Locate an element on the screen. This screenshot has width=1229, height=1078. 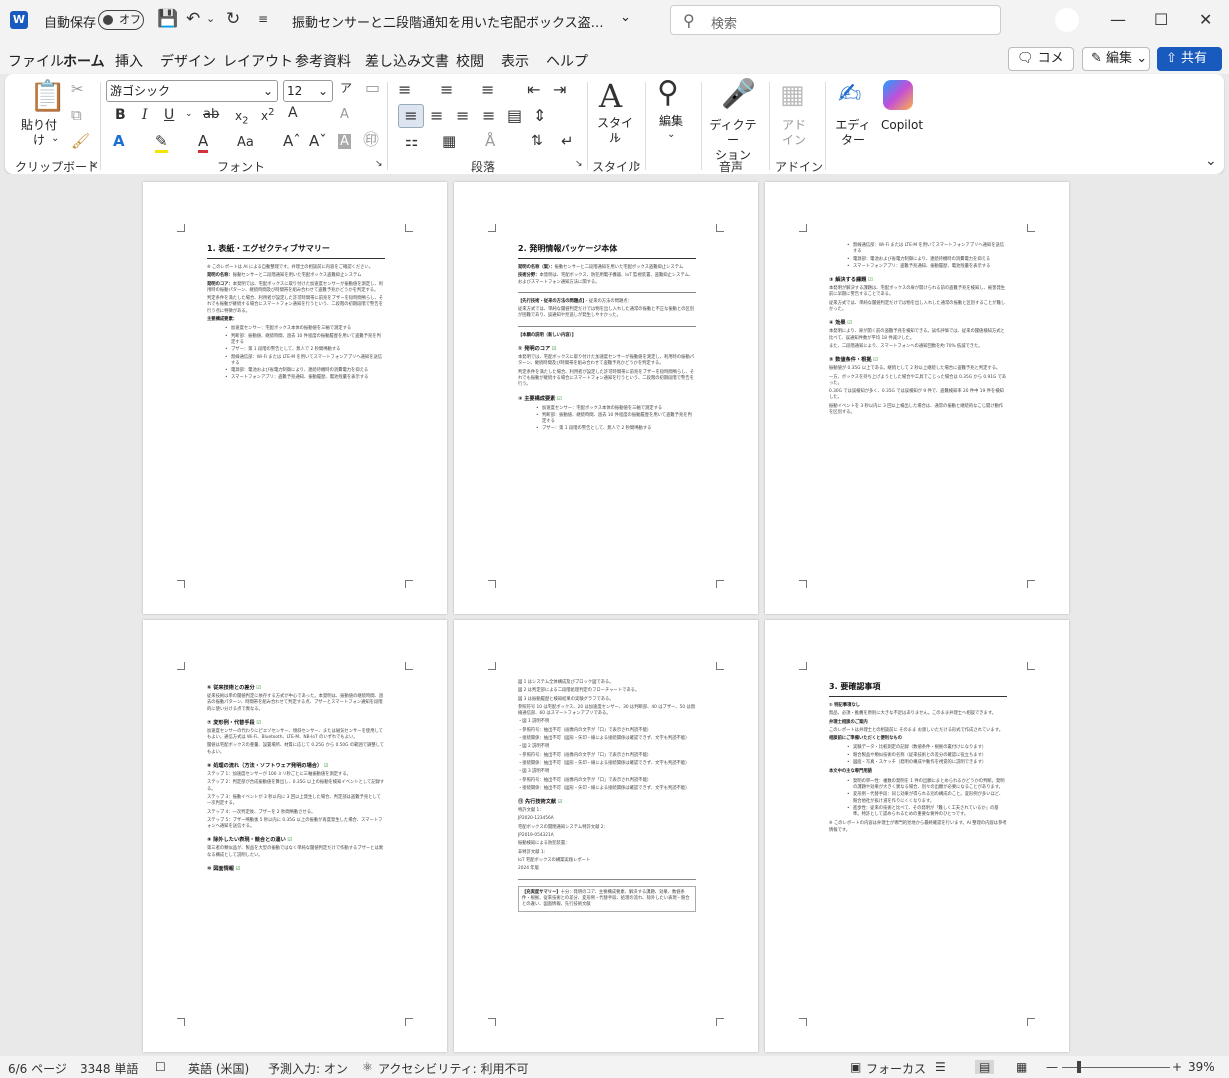
maximize-icon: ☐ is located at coordinates (1161, 19).